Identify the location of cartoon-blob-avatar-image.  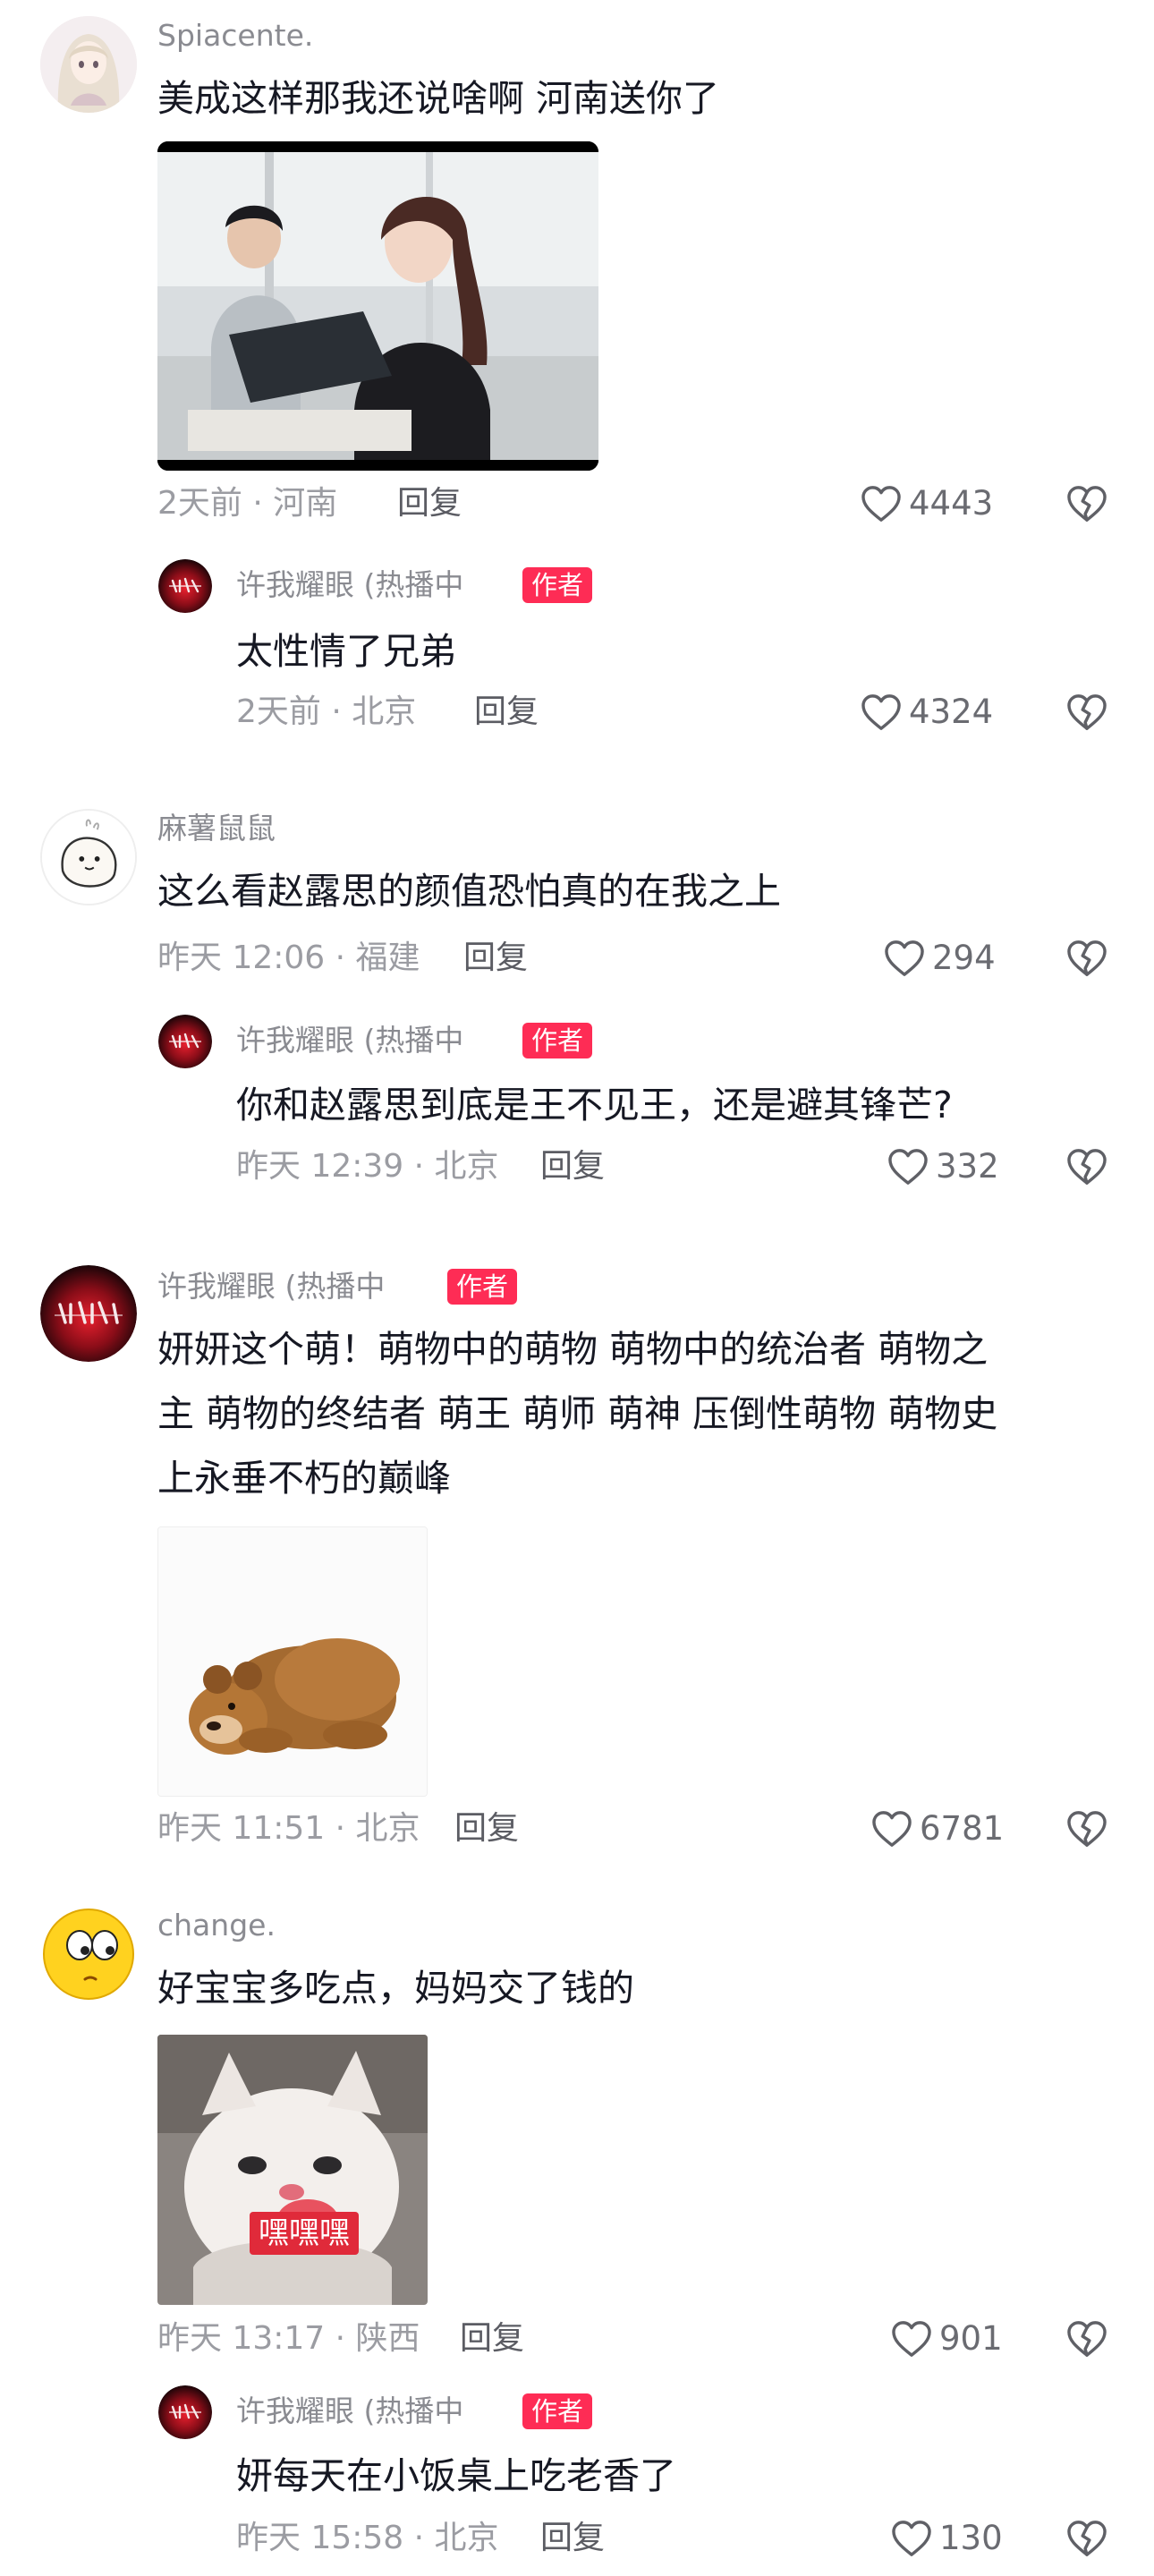
(88, 857).